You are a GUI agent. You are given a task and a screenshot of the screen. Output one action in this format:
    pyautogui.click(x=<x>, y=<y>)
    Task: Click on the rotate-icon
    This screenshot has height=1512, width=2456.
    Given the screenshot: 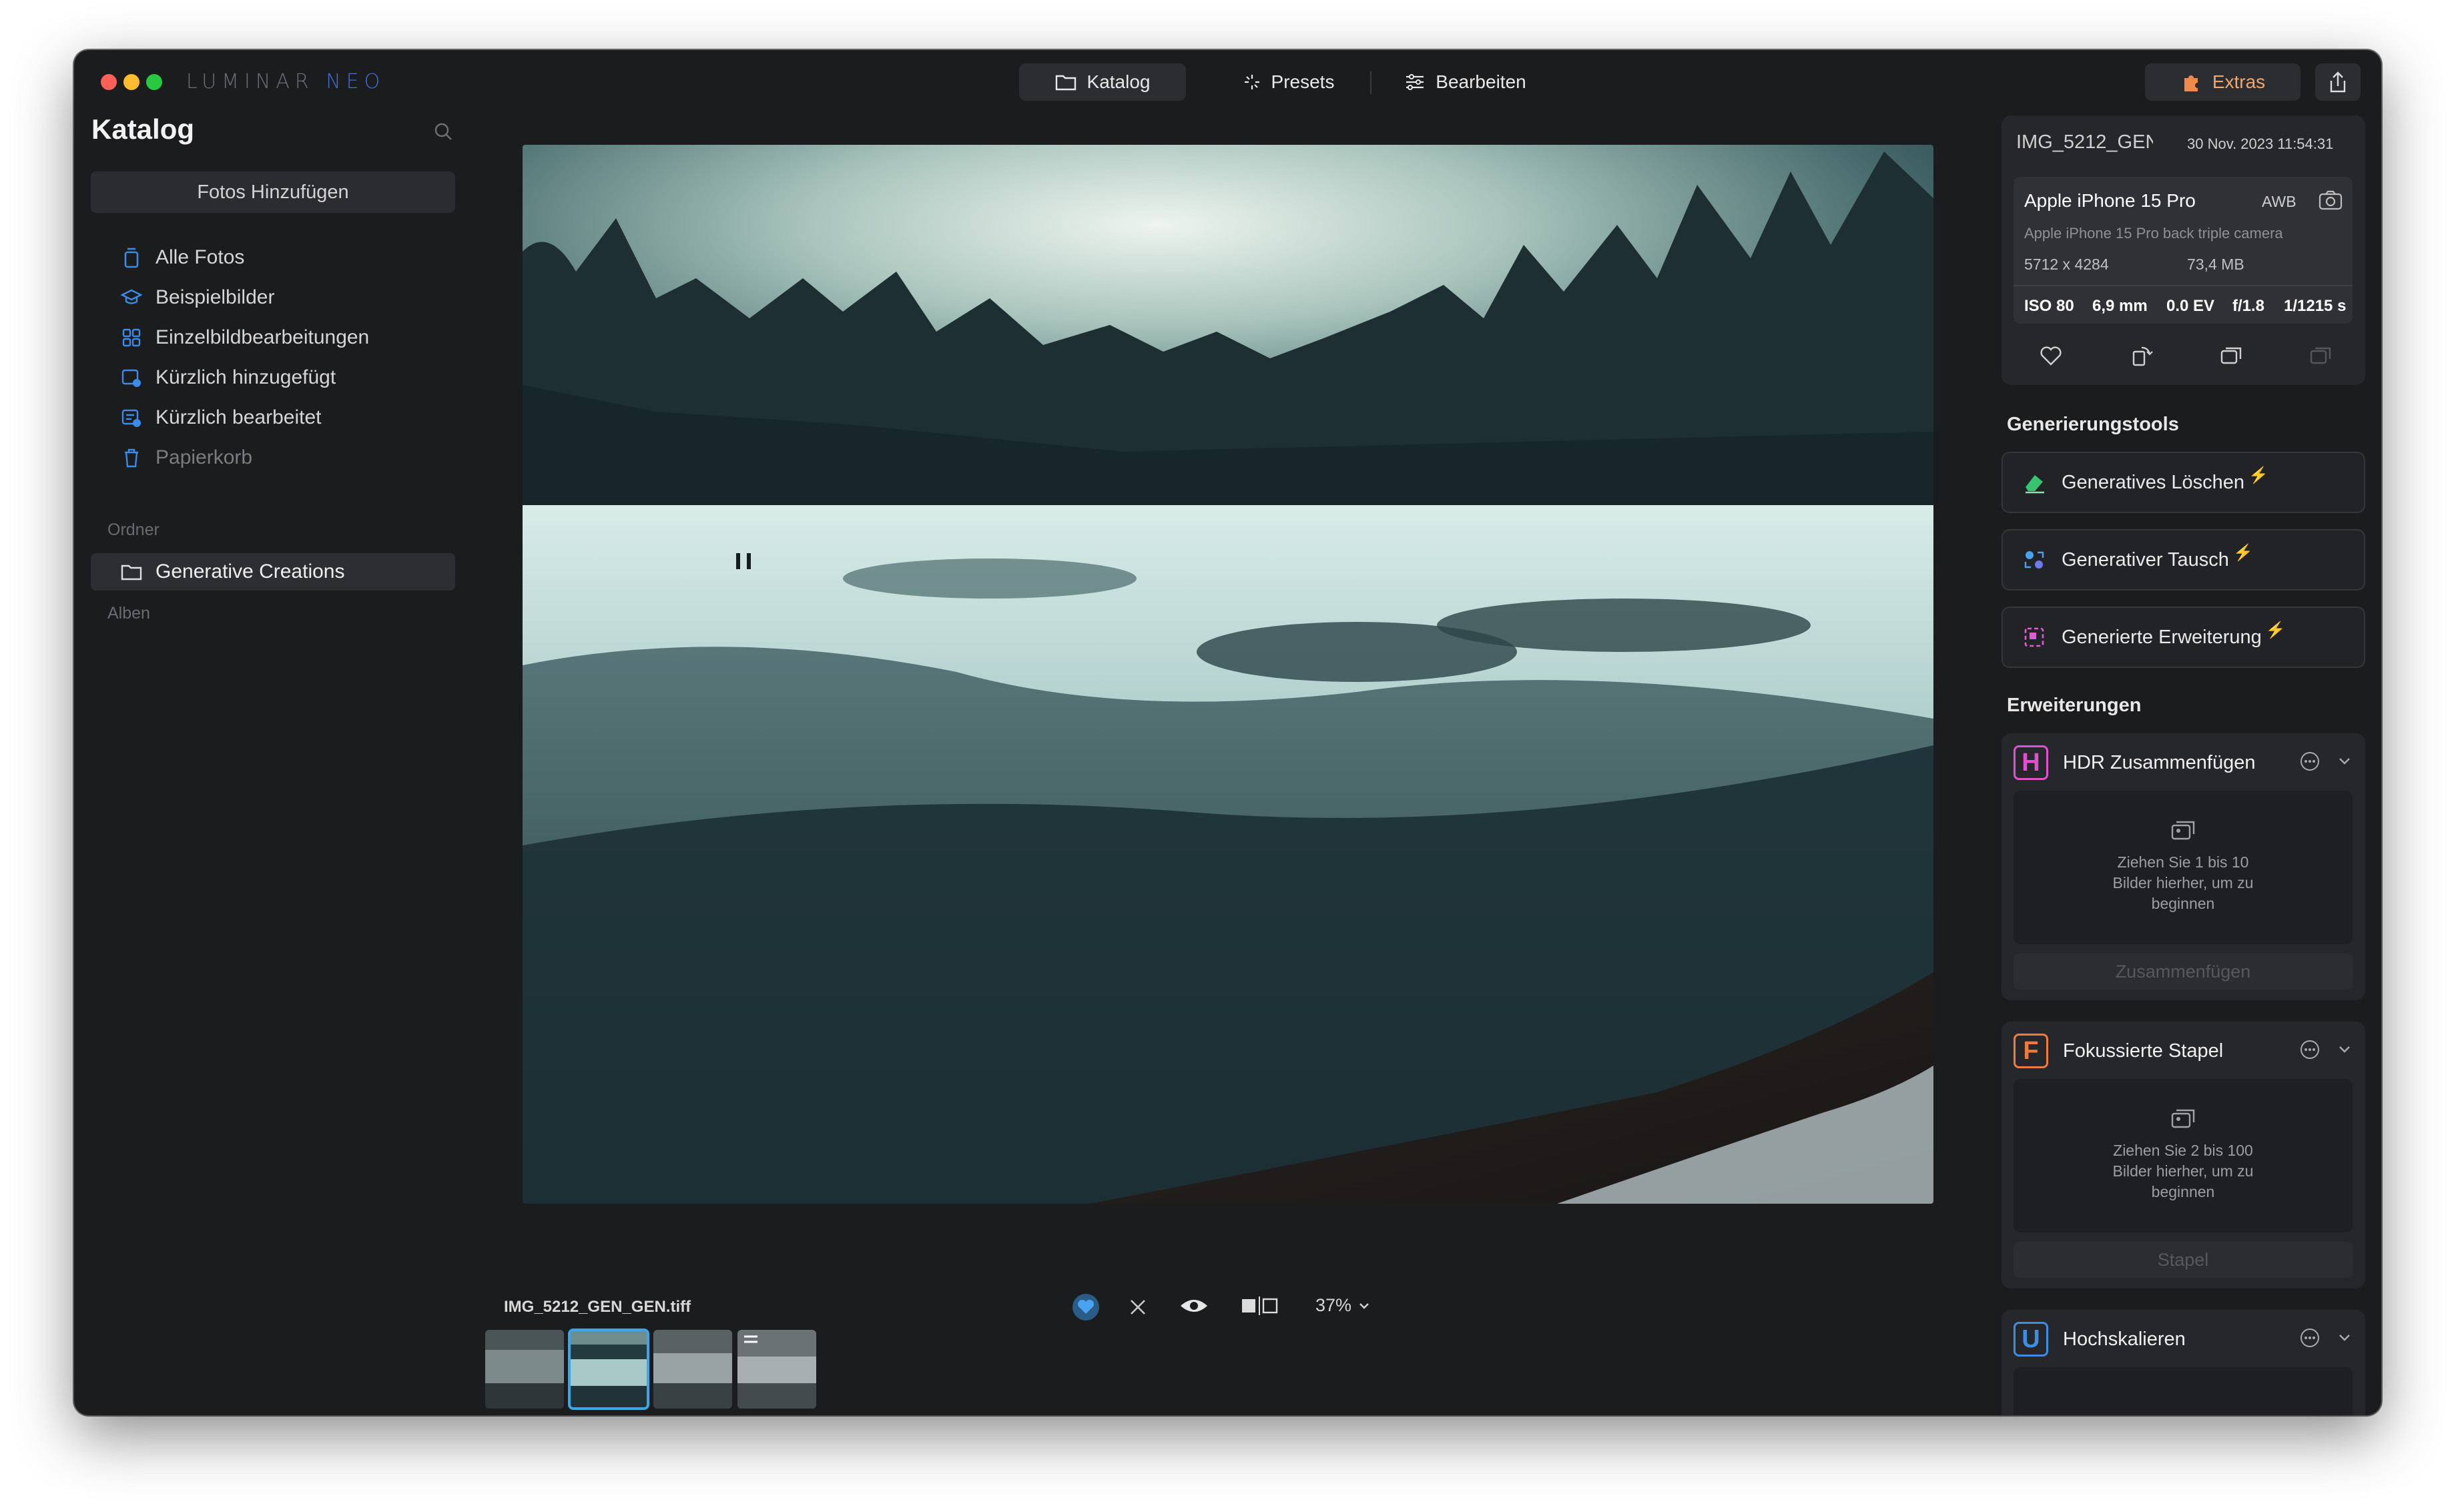 What is the action you would take?
    pyautogui.click(x=2142, y=356)
    